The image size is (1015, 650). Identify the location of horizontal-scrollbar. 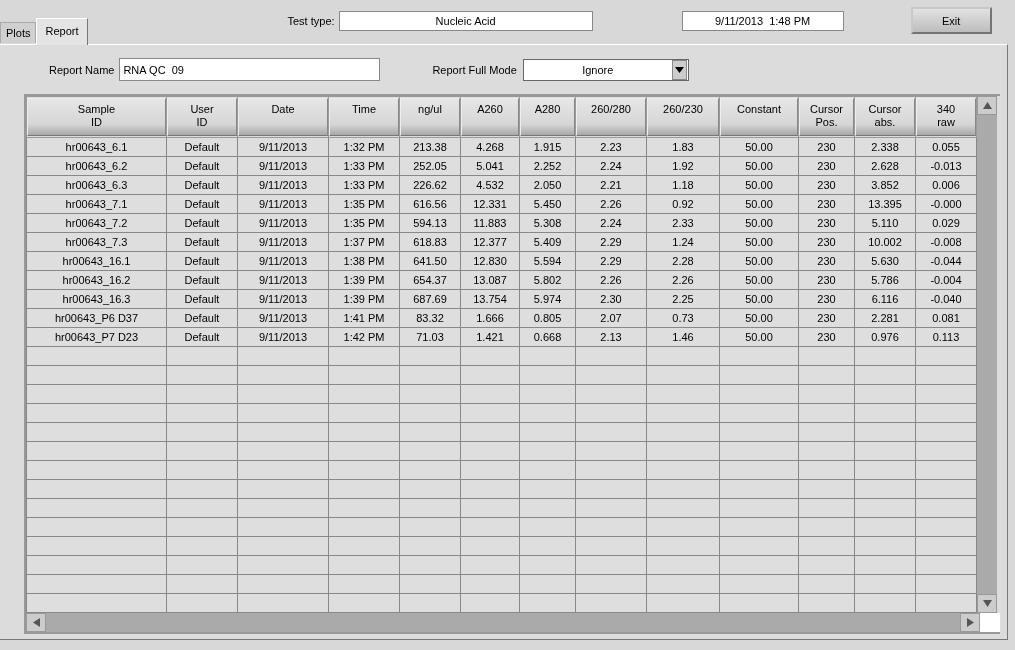
(503, 622).